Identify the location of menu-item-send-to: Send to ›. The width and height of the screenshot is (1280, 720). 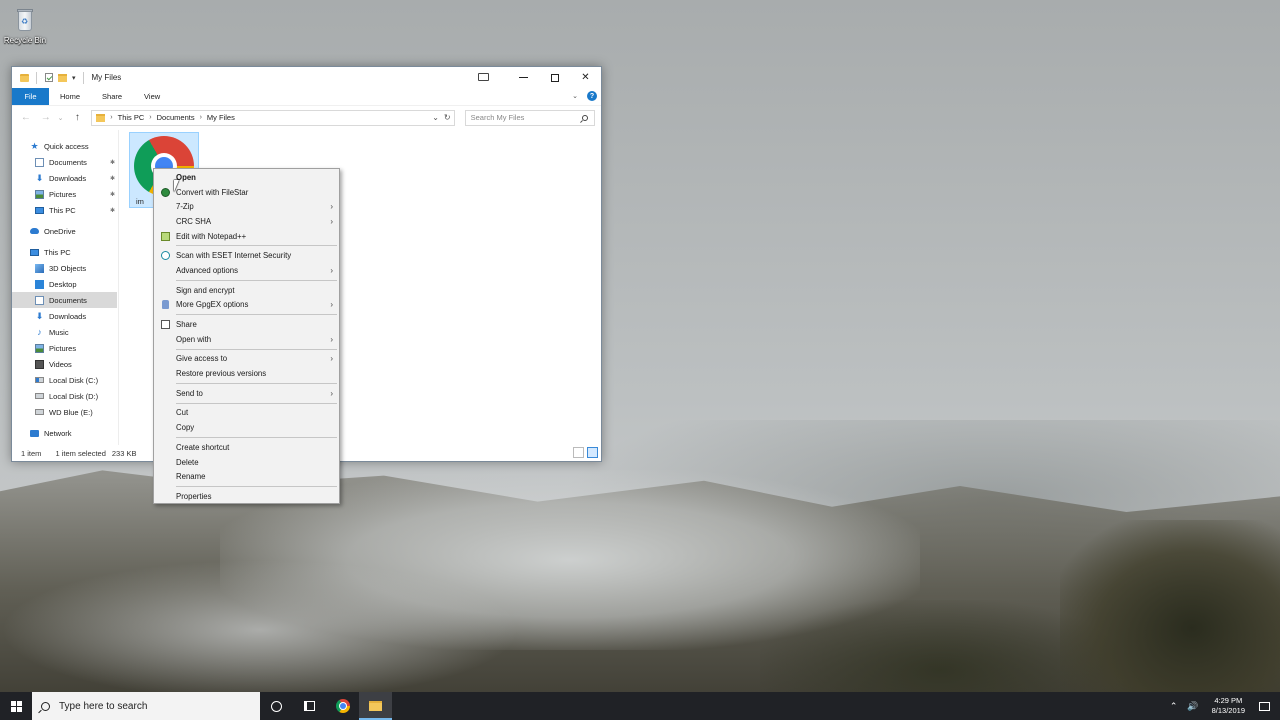
(246, 393).